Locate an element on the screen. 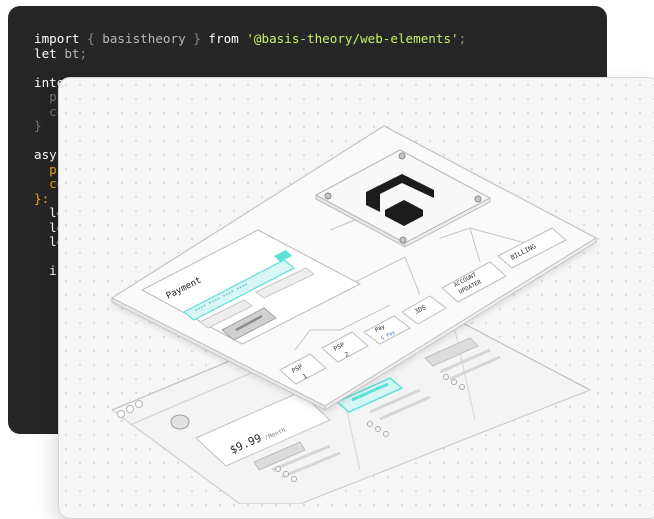  avatar is located at coordinates (180, 422).